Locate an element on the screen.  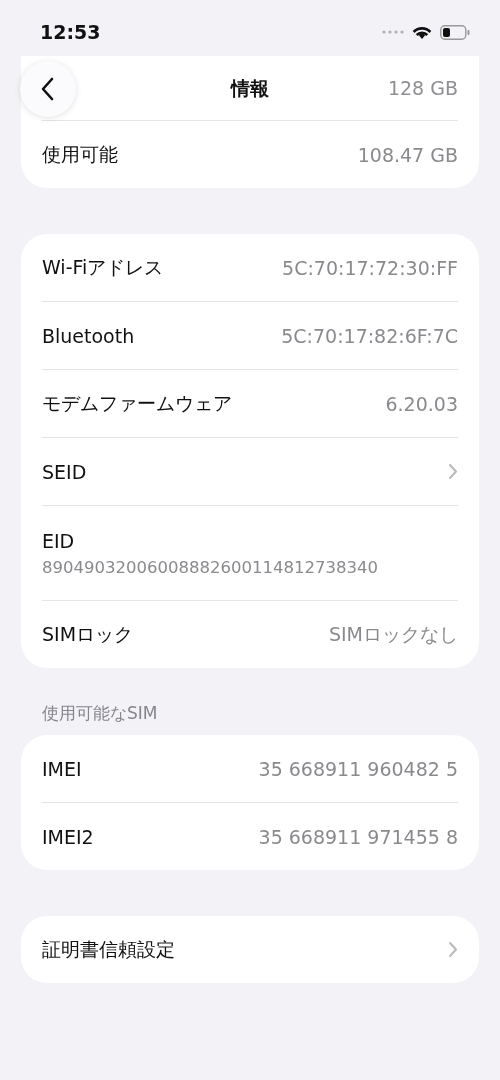
row-value: 128 GB is located at coordinates (422, 88).